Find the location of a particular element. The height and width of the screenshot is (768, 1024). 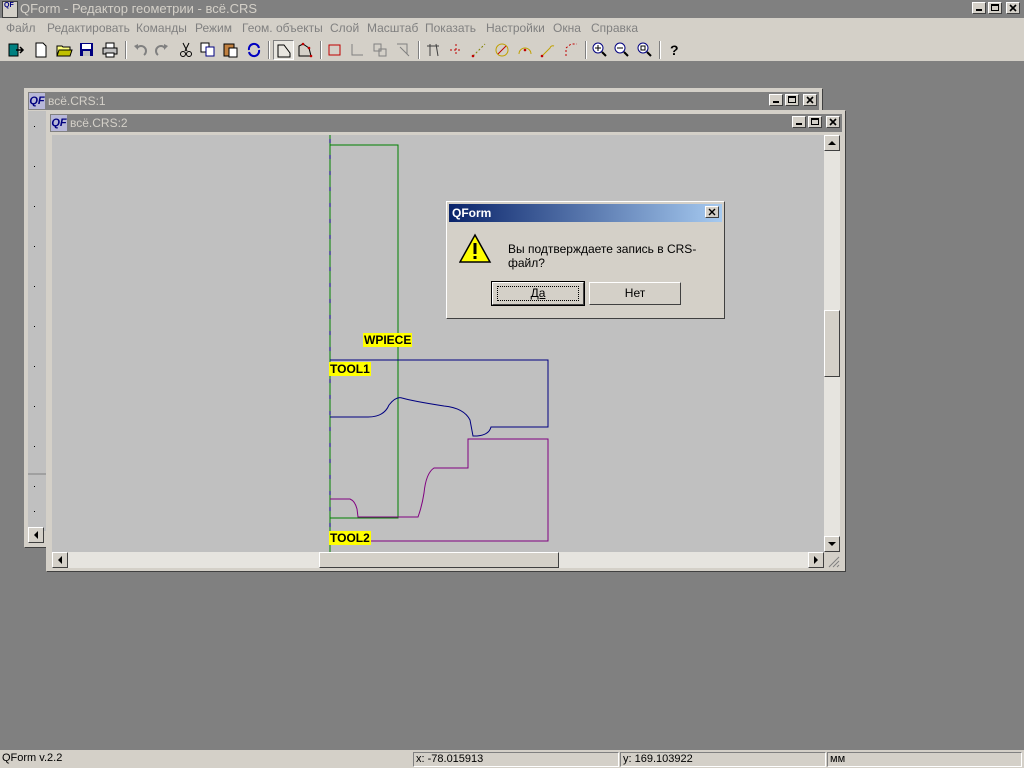

paste-icon is located at coordinates (230, 50).